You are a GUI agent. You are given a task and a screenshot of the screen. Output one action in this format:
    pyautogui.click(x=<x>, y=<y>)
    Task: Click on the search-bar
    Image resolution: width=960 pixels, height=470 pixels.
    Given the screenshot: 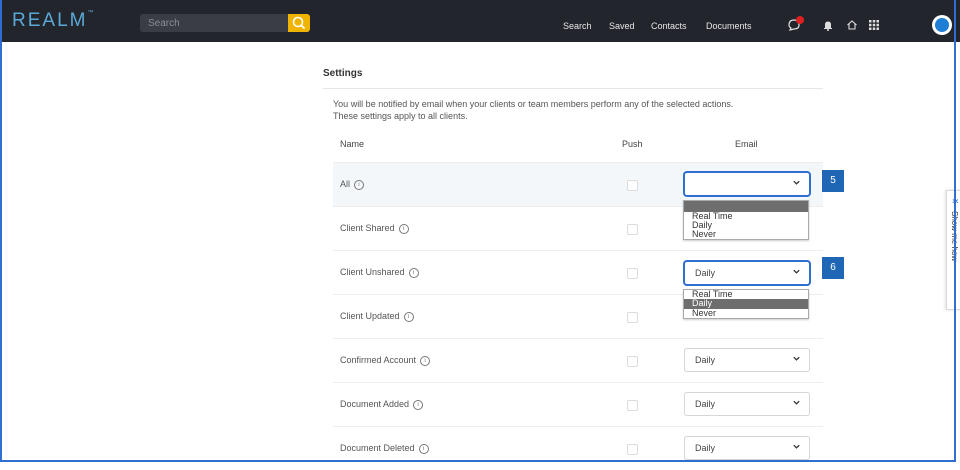 What is the action you would take?
    pyautogui.click(x=225, y=23)
    